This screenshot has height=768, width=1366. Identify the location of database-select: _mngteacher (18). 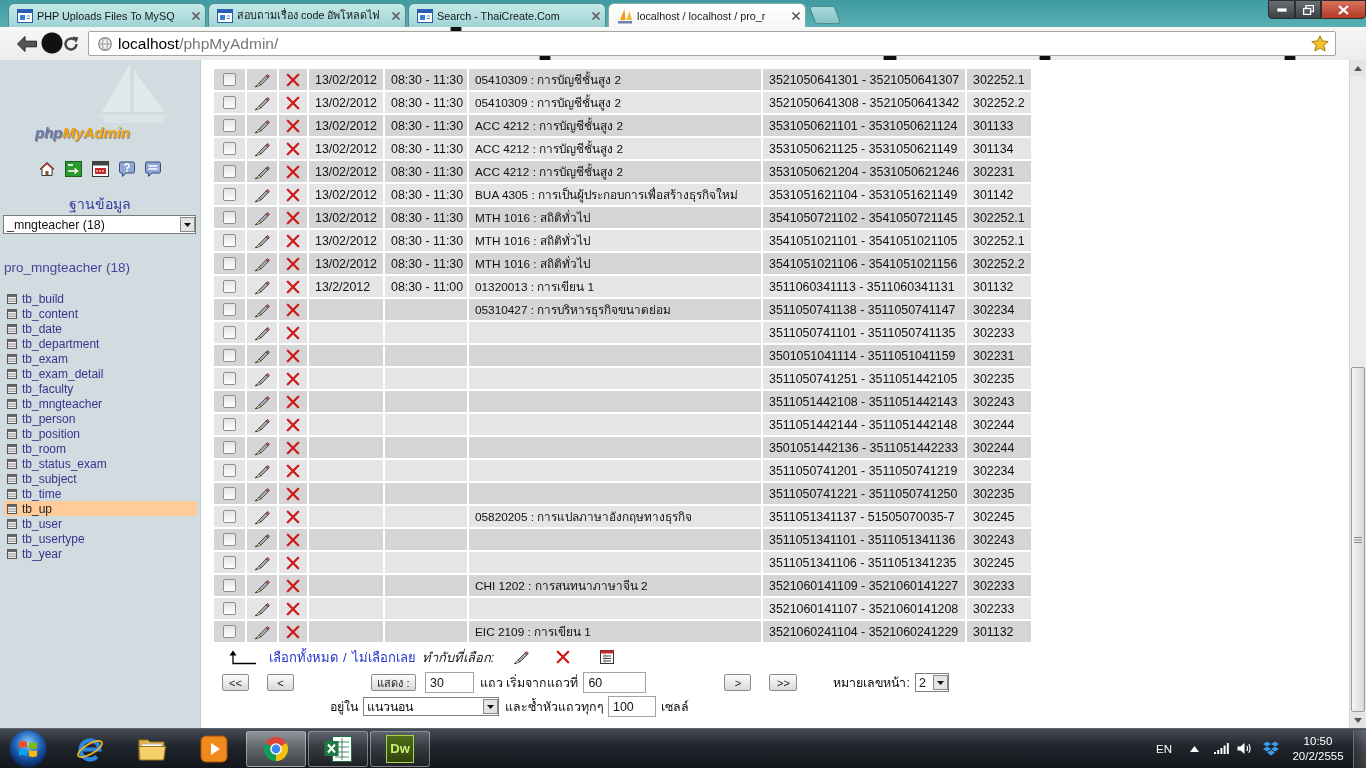
(99, 224).